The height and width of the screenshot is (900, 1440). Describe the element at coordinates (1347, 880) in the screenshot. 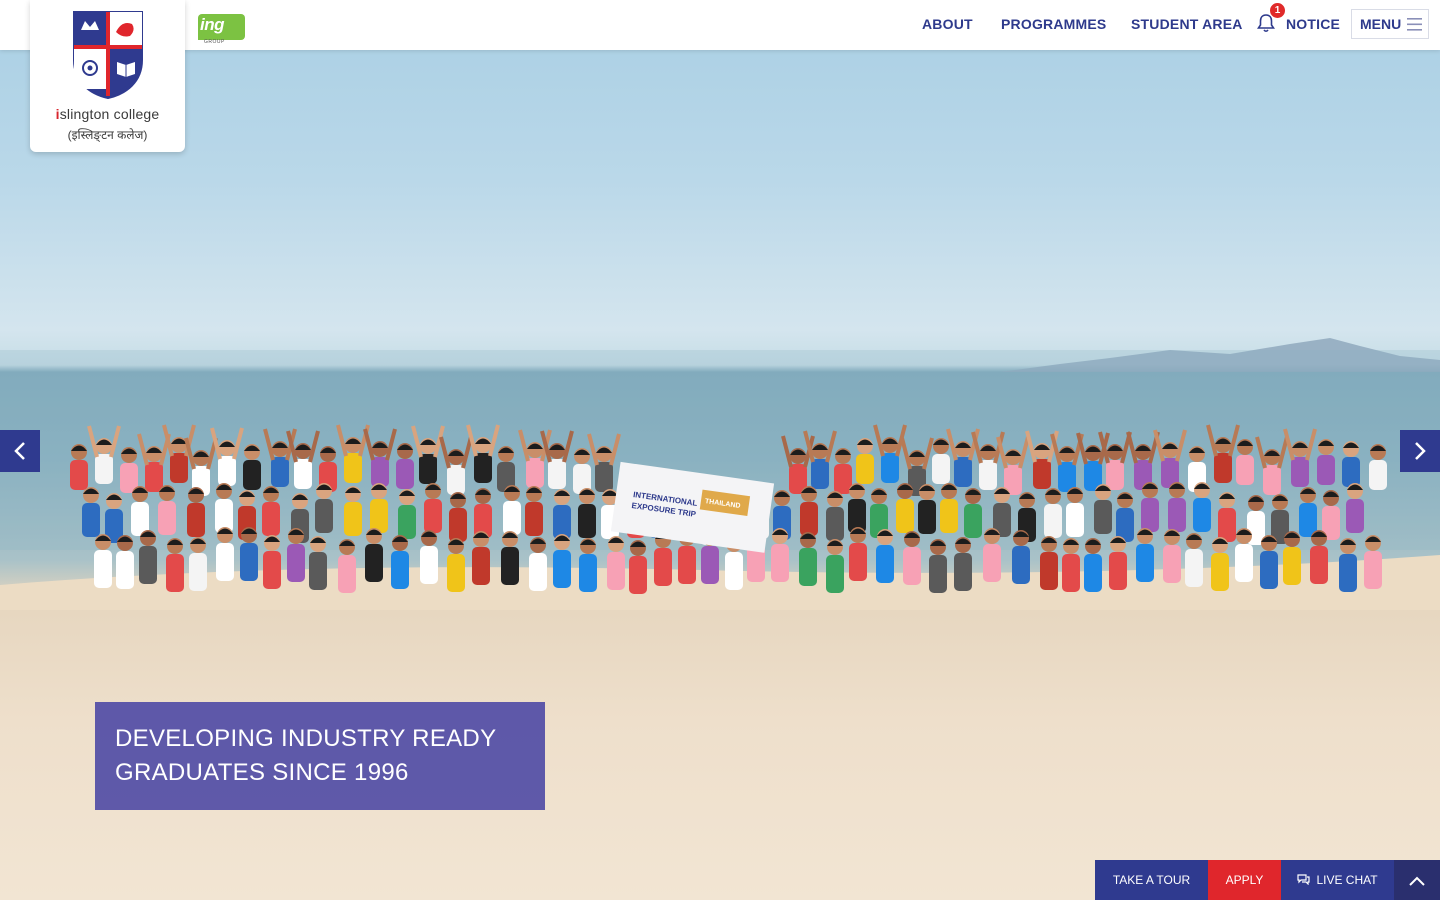

I see `live-chat-label: LIVE CHAT` at that location.